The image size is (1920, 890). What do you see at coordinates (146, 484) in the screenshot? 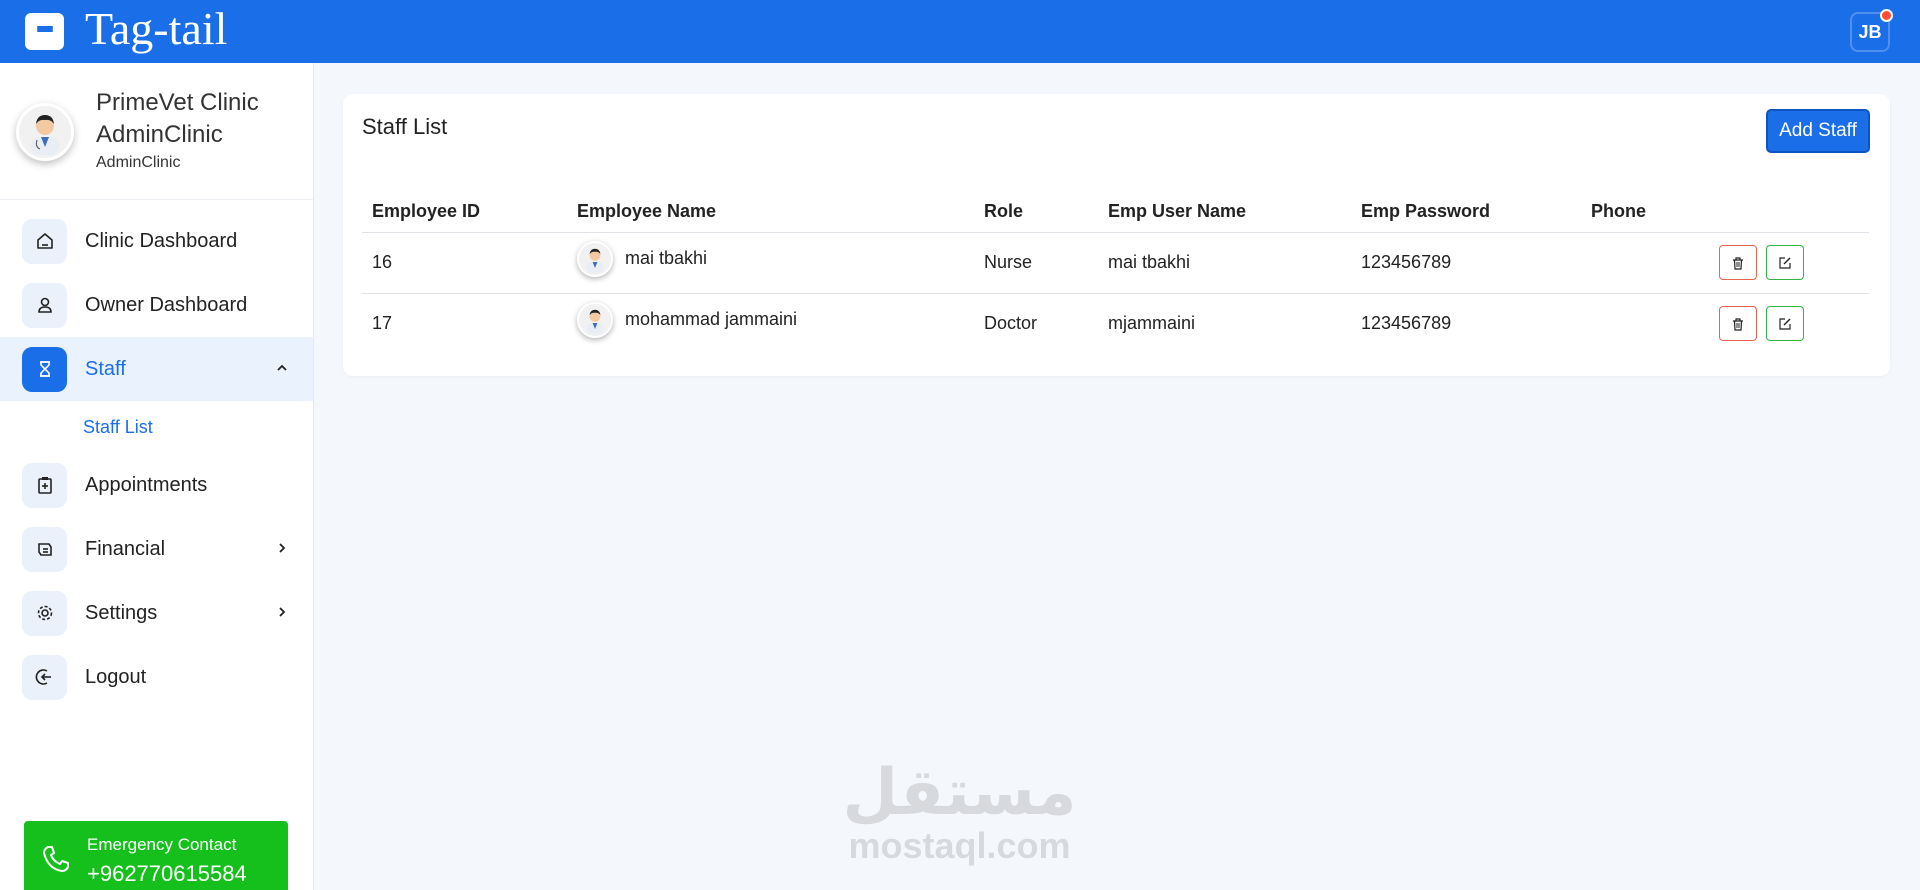
I see `sidebar-item-label: Appointments` at bounding box center [146, 484].